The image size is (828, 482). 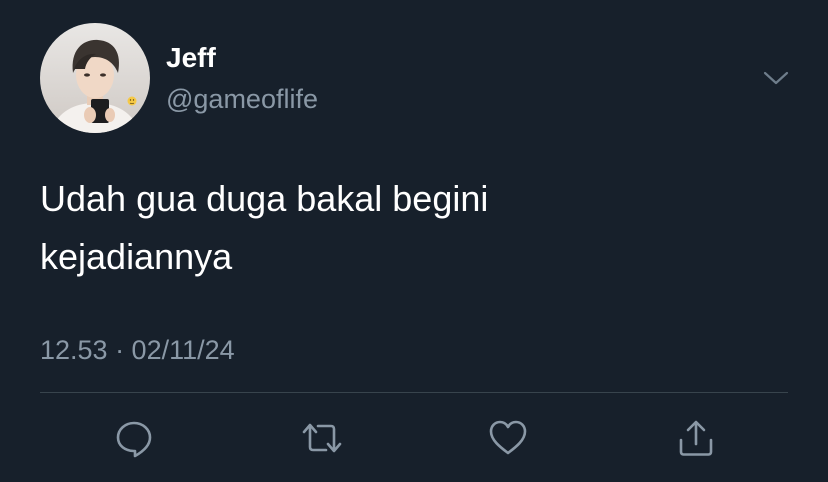 I want to click on avatar, so click(x=95, y=78).